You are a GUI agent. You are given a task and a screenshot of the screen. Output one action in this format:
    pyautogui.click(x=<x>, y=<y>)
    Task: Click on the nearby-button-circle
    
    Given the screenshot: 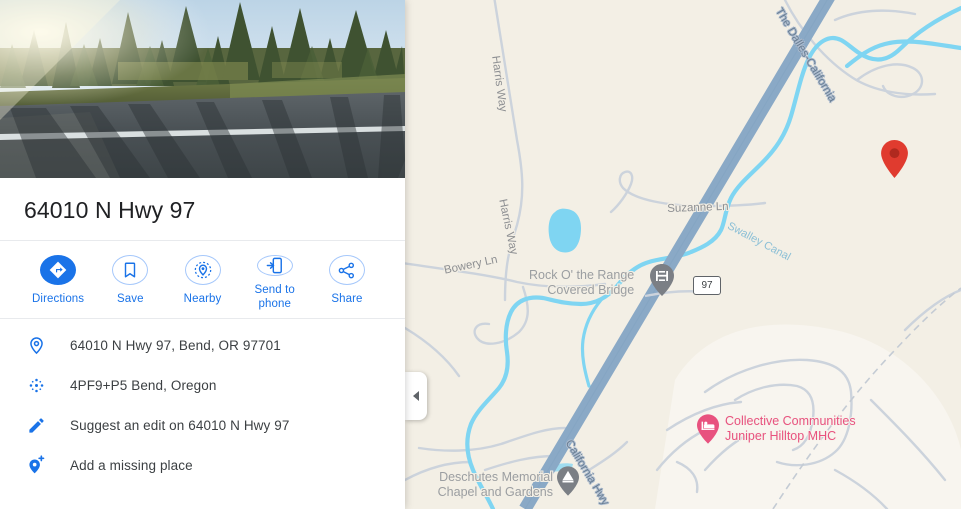 What is the action you would take?
    pyautogui.click(x=202, y=270)
    